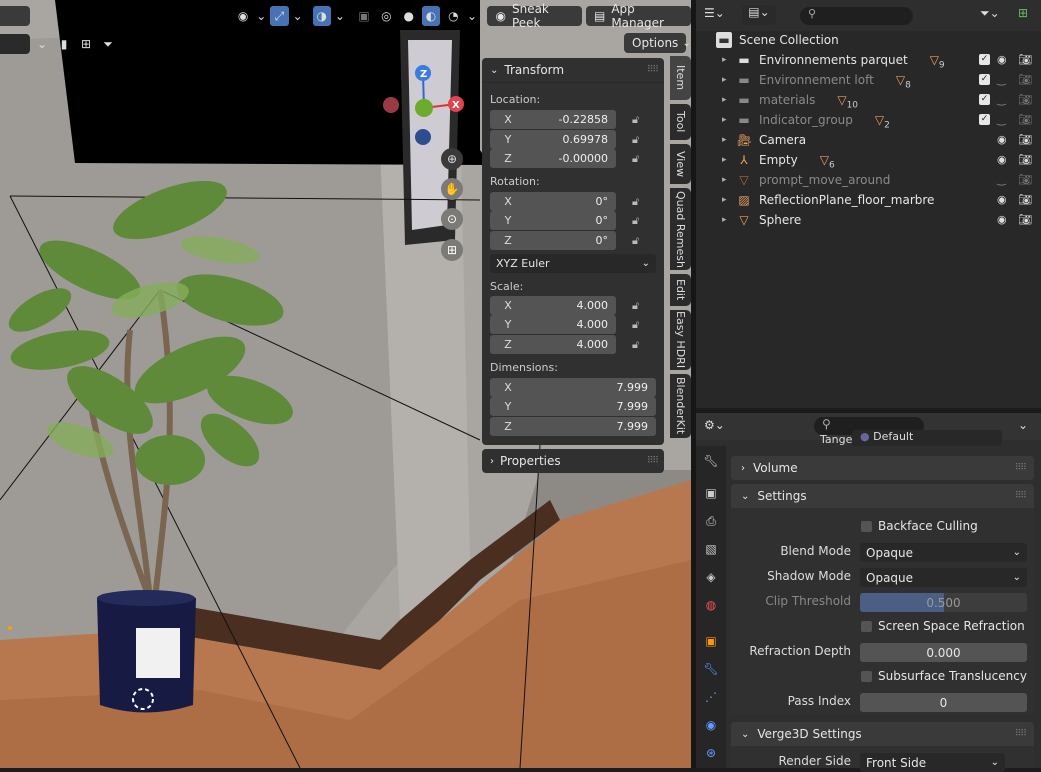 The image size is (1041, 772). I want to click on rotation-x-field: X 0°, so click(553, 201).